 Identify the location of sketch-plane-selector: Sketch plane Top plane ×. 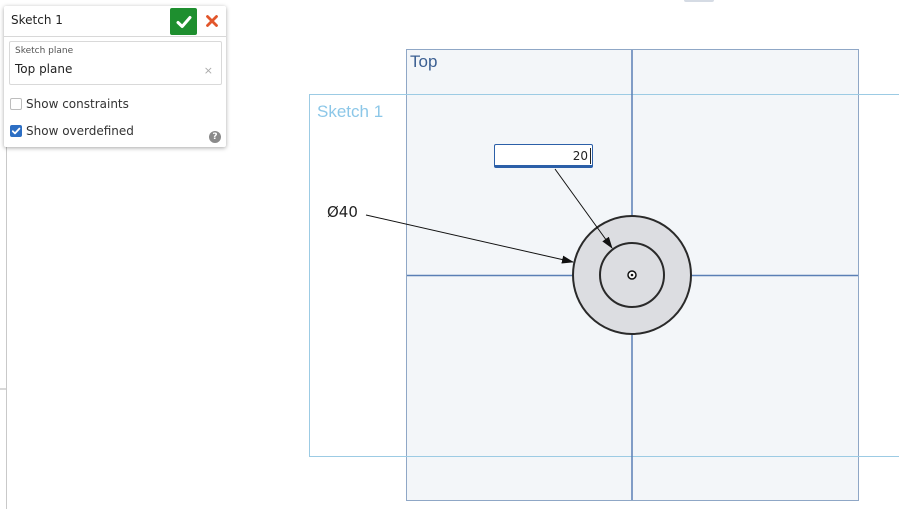
(115, 63).